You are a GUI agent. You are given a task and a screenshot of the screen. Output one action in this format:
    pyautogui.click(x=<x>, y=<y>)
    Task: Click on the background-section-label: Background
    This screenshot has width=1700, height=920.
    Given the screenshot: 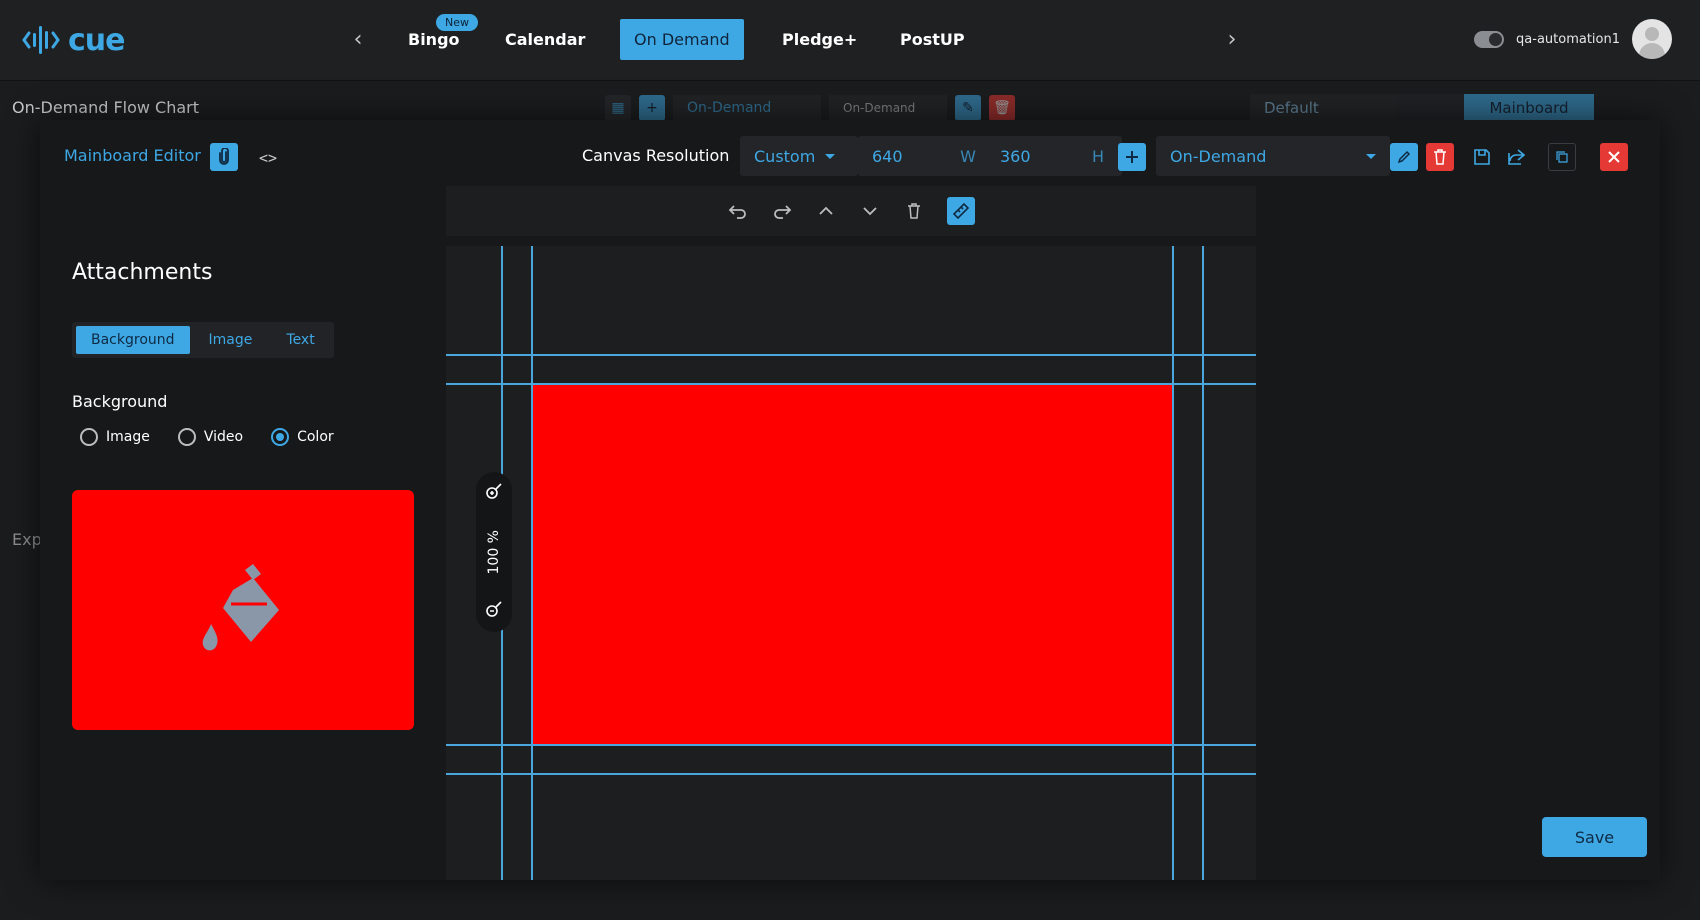 What is the action you would take?
    pyautogui.click(x=120, y=401)
    